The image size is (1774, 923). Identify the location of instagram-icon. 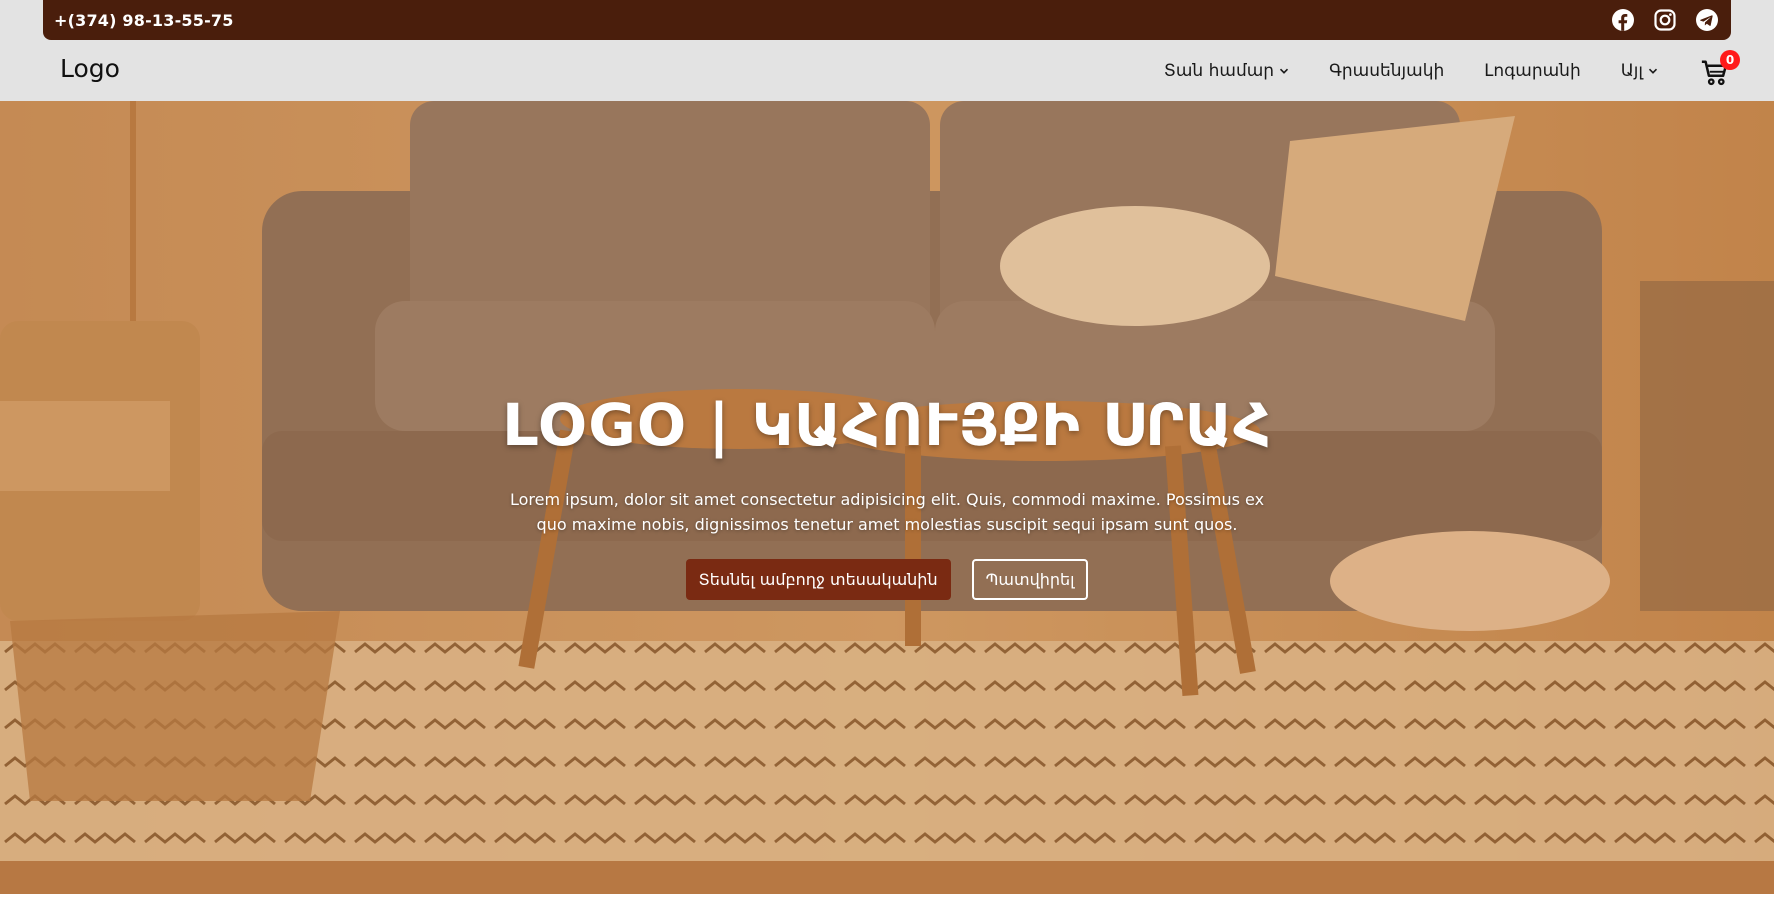
(1665, 20).